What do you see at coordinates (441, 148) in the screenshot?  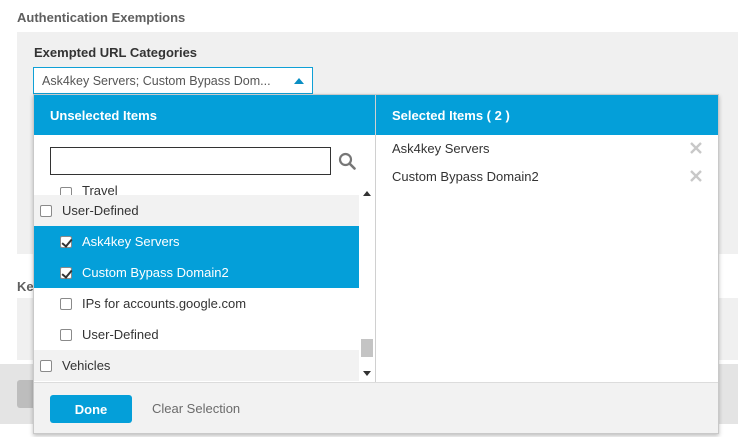 I see `selected-item-label: Ask4key Servers` at bounding box center [441, 148].